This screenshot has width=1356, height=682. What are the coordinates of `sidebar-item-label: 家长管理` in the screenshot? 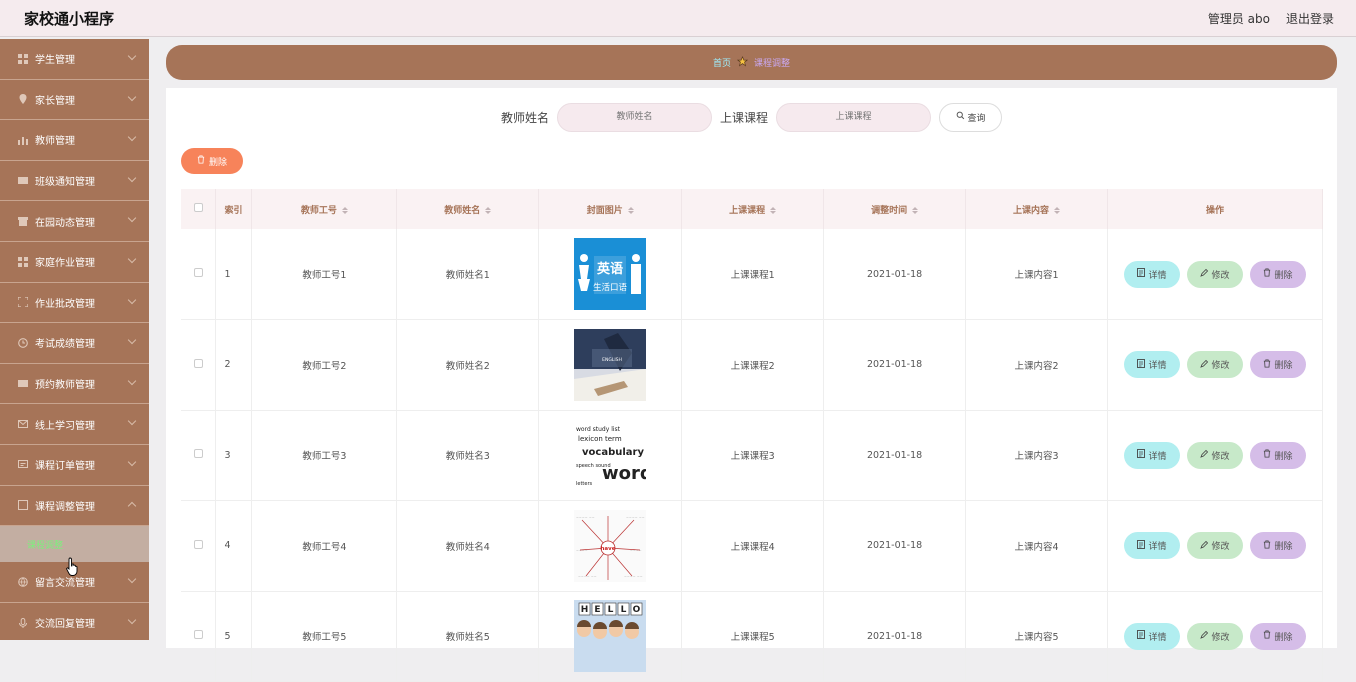 It's located at (55, 101).